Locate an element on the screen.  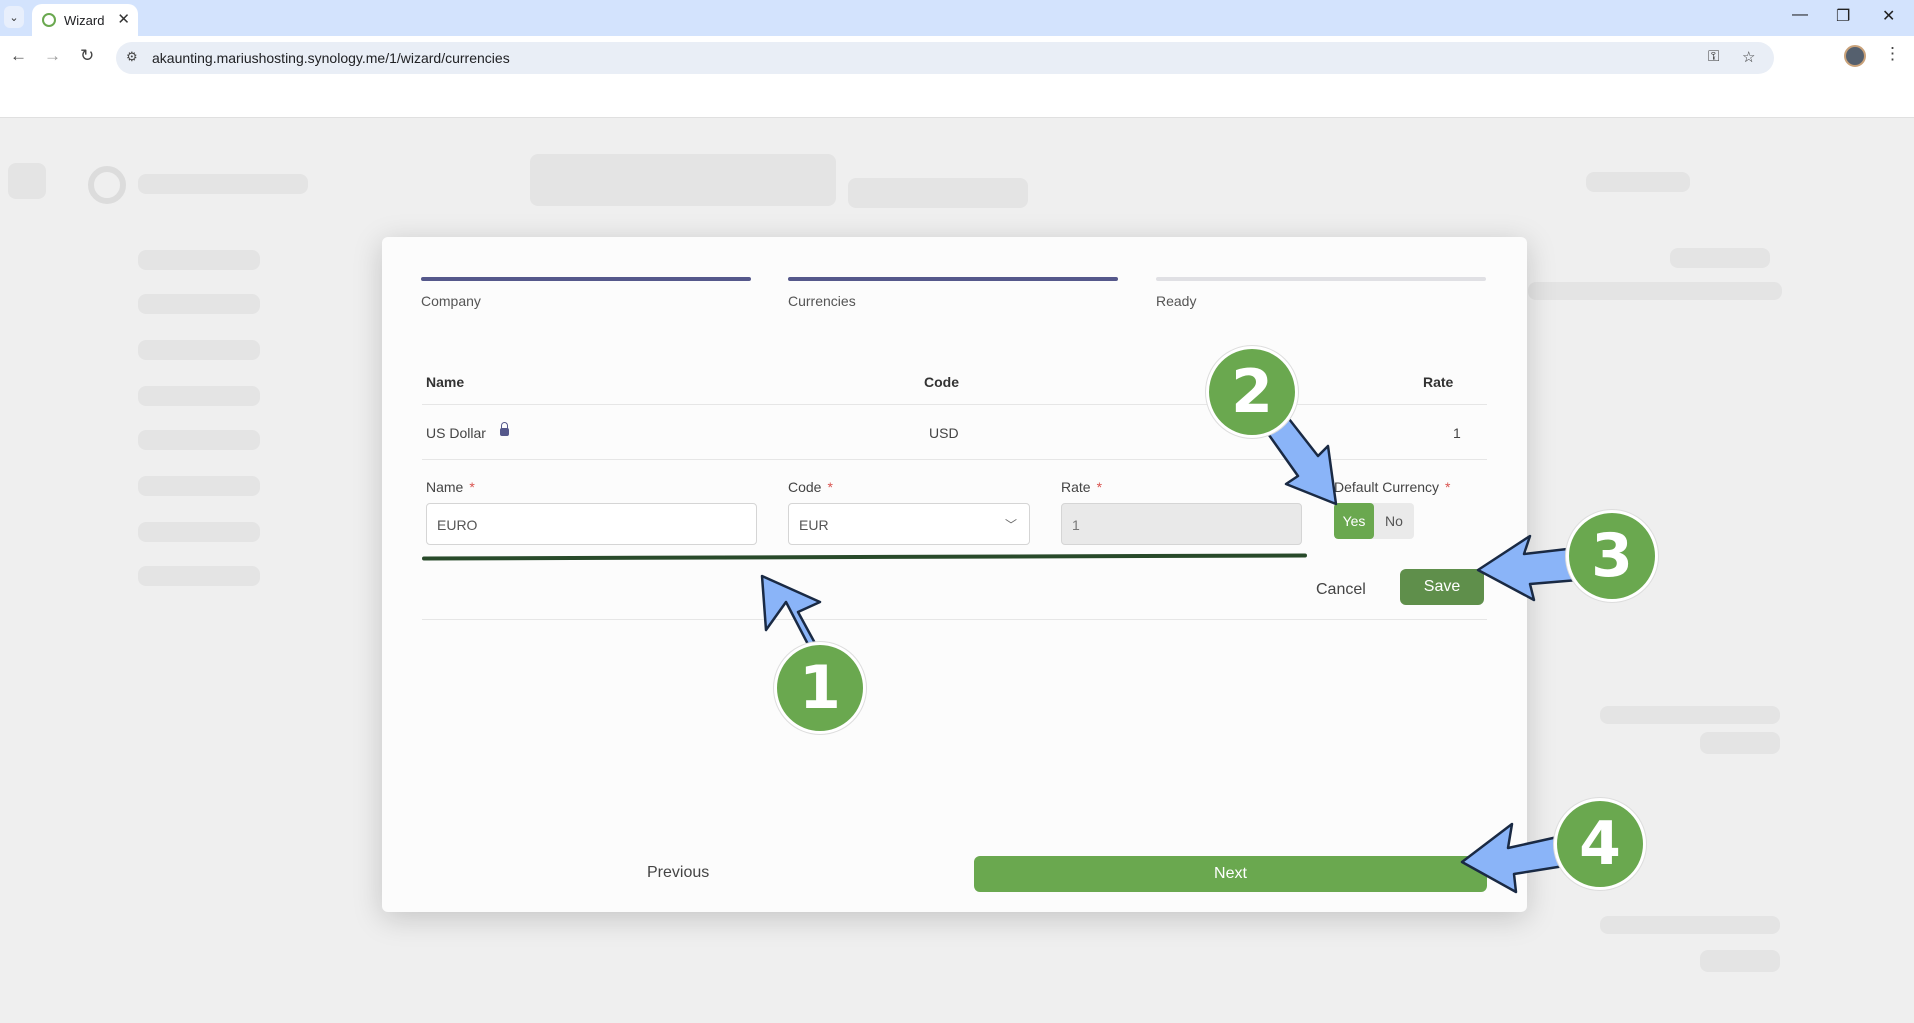
tab-title: Wizard is located at coordinates (84, 20).